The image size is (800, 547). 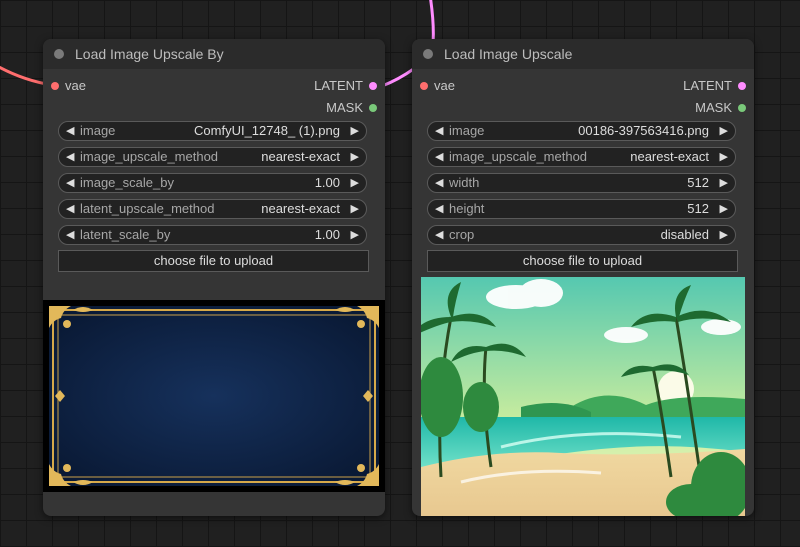 I want to click on node-title: Load Image Upscale, so click(x=508, y=54).